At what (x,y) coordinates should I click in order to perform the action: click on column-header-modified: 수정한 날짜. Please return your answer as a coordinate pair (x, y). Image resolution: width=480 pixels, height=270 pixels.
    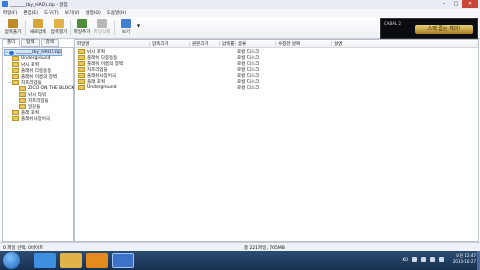
    Looking at the image, I should click on (301, 44).